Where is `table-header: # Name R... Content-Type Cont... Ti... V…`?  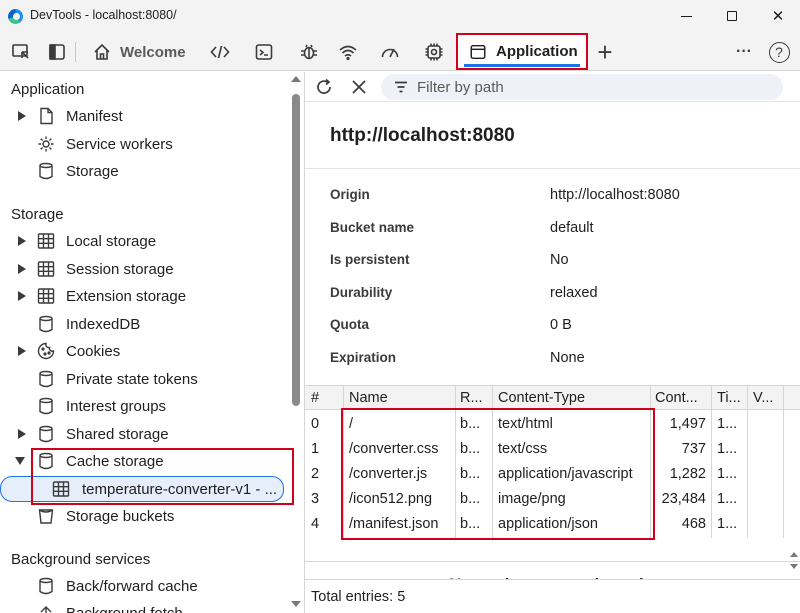 table-header: # Name R... Content-Type Cont... Ti... V… is located at coordinates (552, 397).